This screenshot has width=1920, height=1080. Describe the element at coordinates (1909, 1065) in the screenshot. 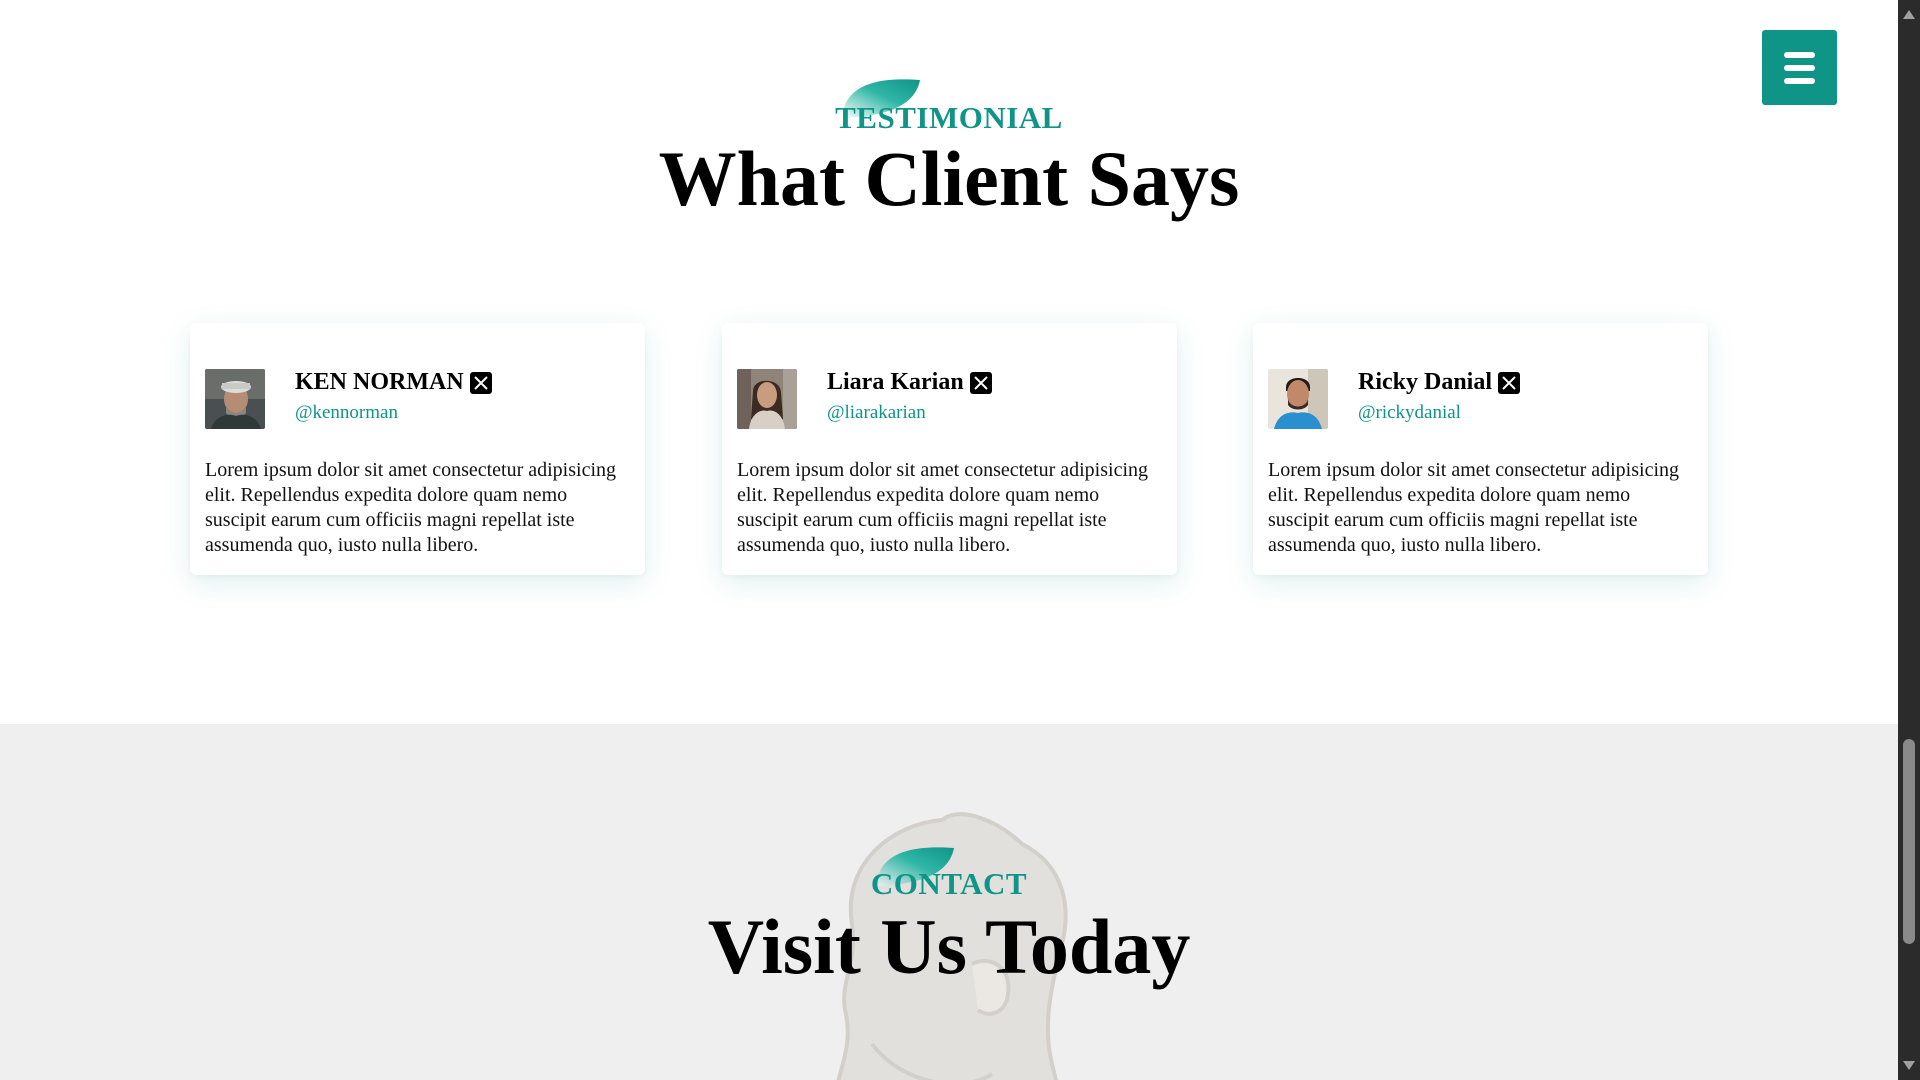

I see `scroll-down-arrow-icon` at that location.